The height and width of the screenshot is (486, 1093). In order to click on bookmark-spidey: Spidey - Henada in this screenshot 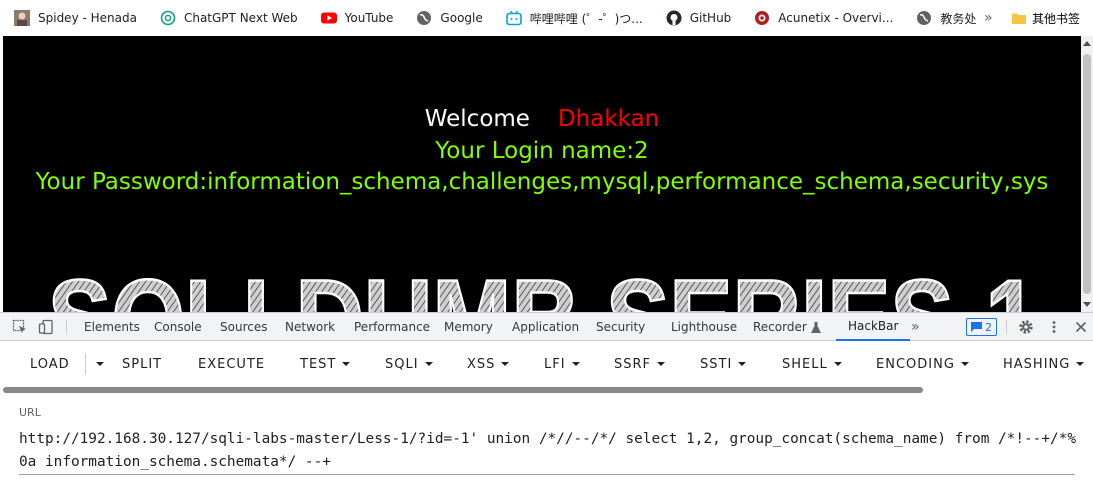, I will do `click(73, 18)`.